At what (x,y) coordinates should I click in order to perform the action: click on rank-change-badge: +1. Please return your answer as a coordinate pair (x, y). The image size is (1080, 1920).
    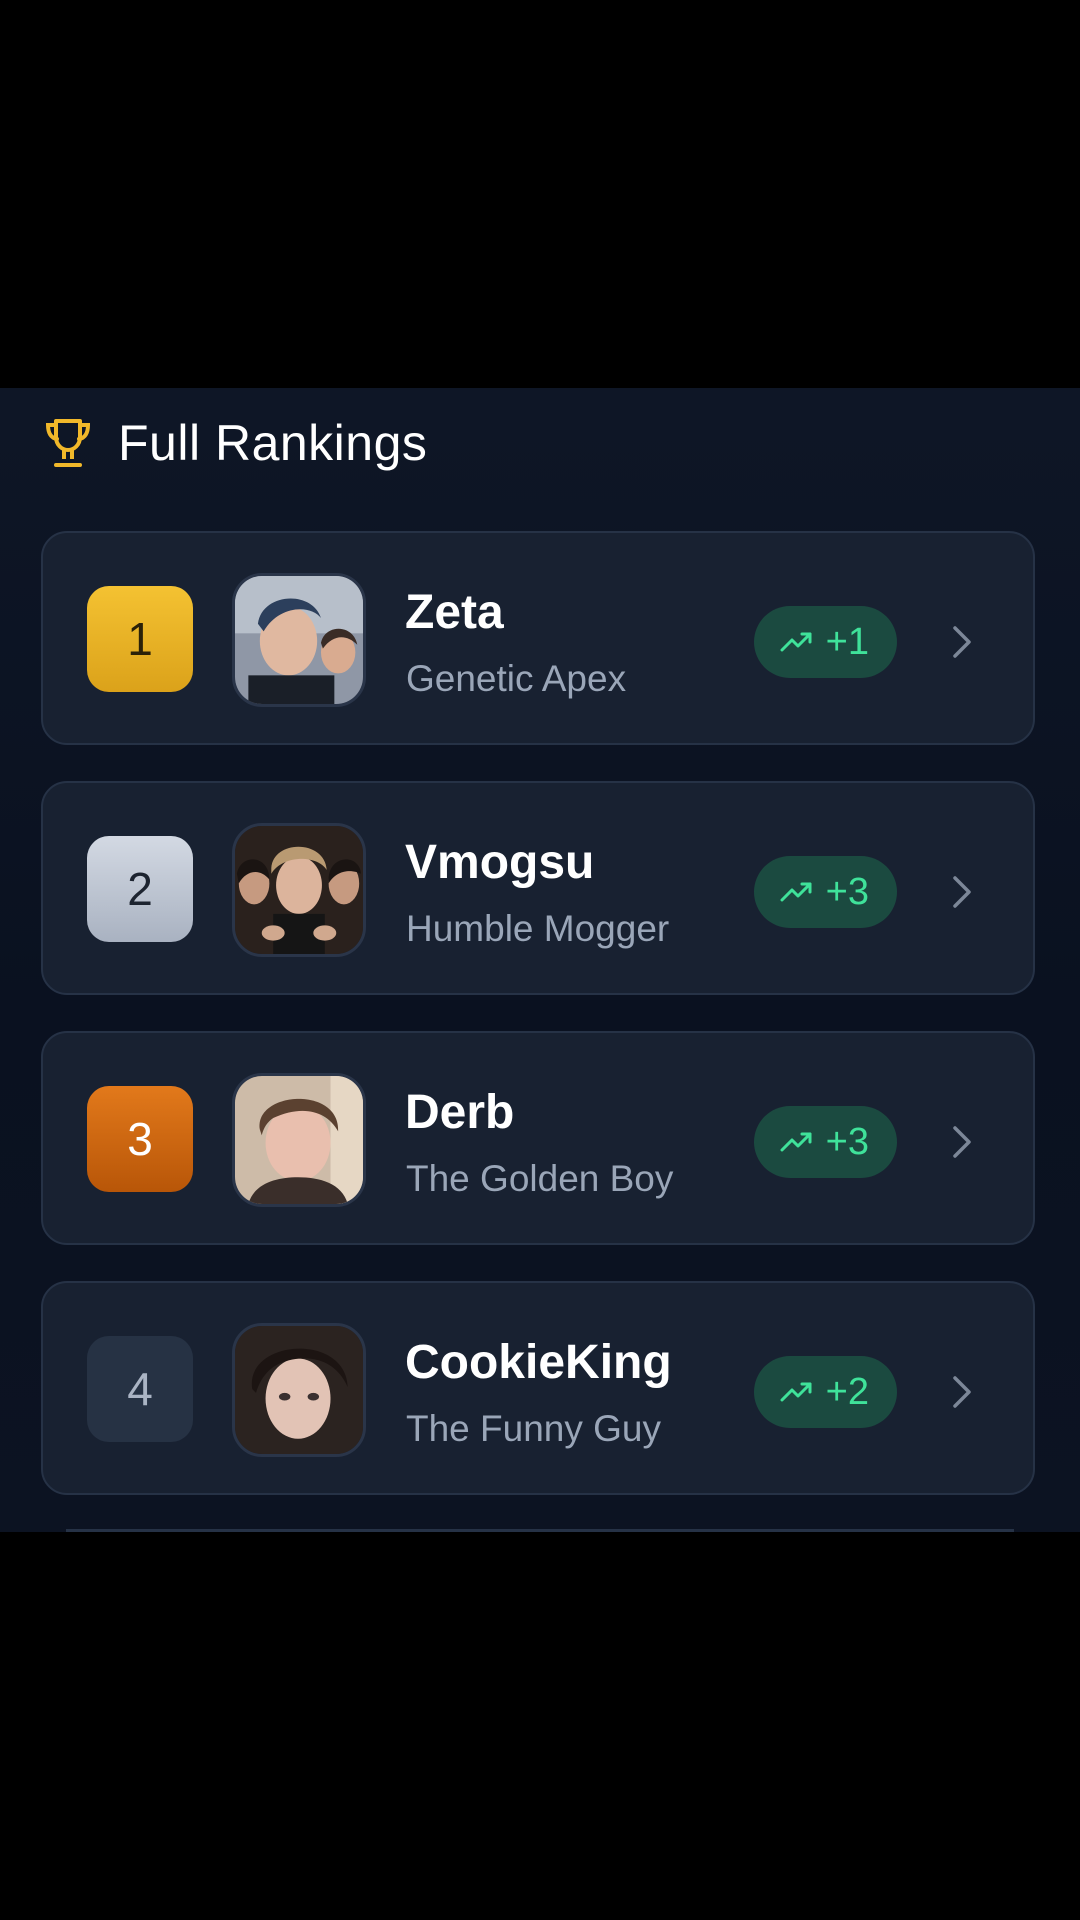
    Looking at the image, I should click on (825, 642).